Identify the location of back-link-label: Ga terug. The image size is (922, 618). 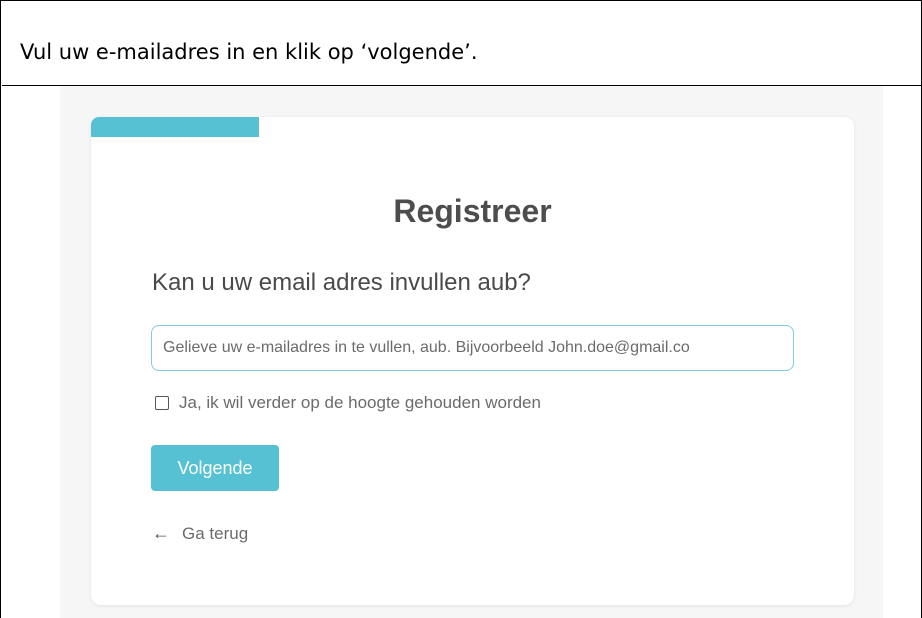
(215, 534).